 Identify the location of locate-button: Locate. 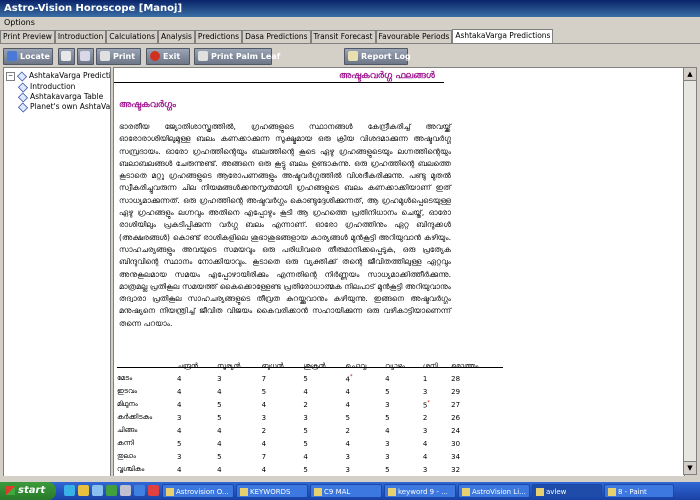
(28, 56).